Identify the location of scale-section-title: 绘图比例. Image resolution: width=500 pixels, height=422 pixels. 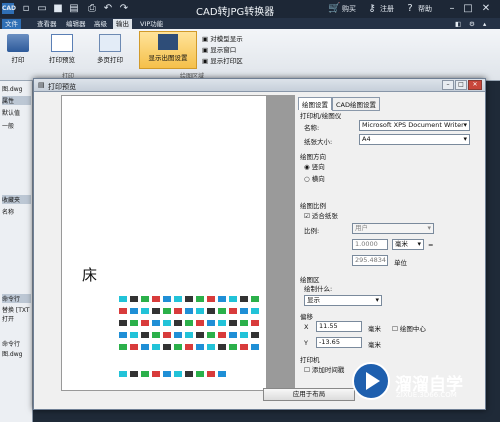
(313, 206).